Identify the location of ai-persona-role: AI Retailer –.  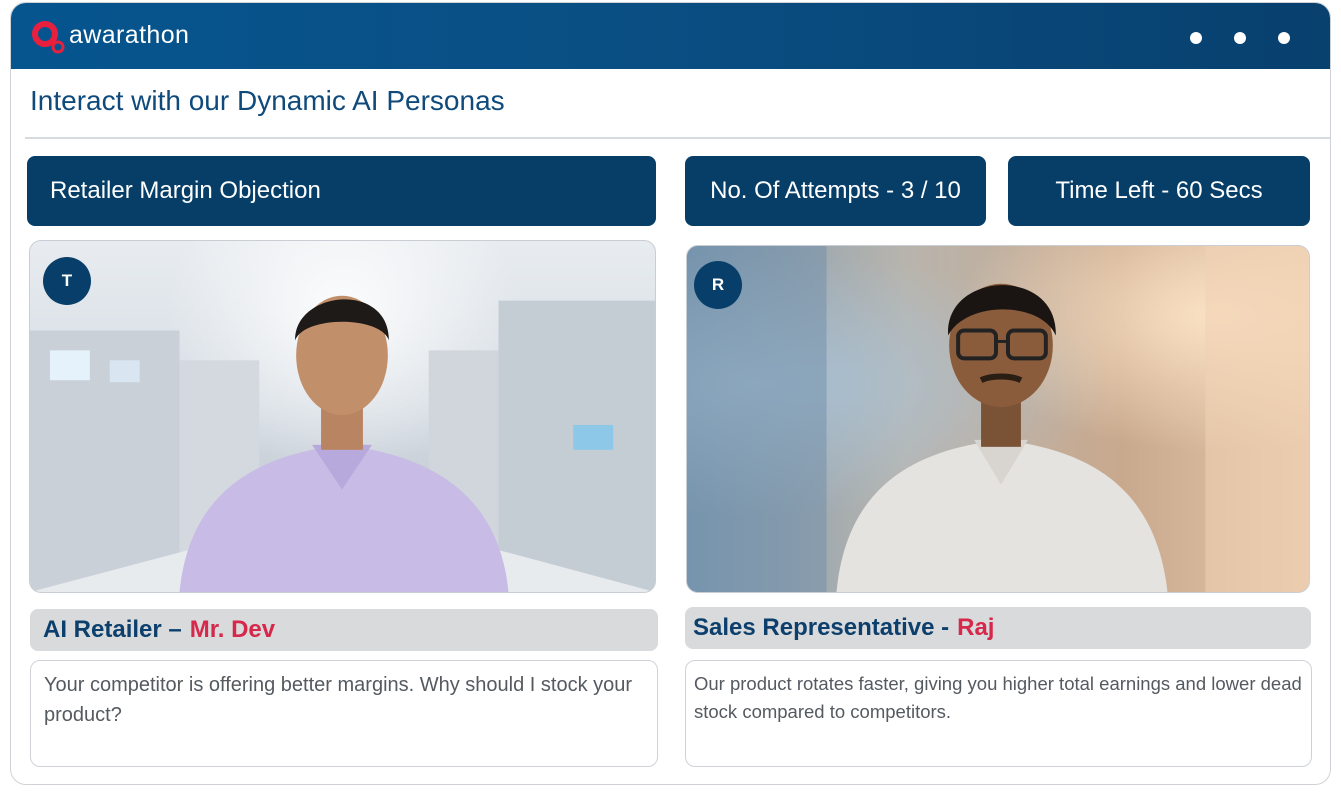
(112, 629).